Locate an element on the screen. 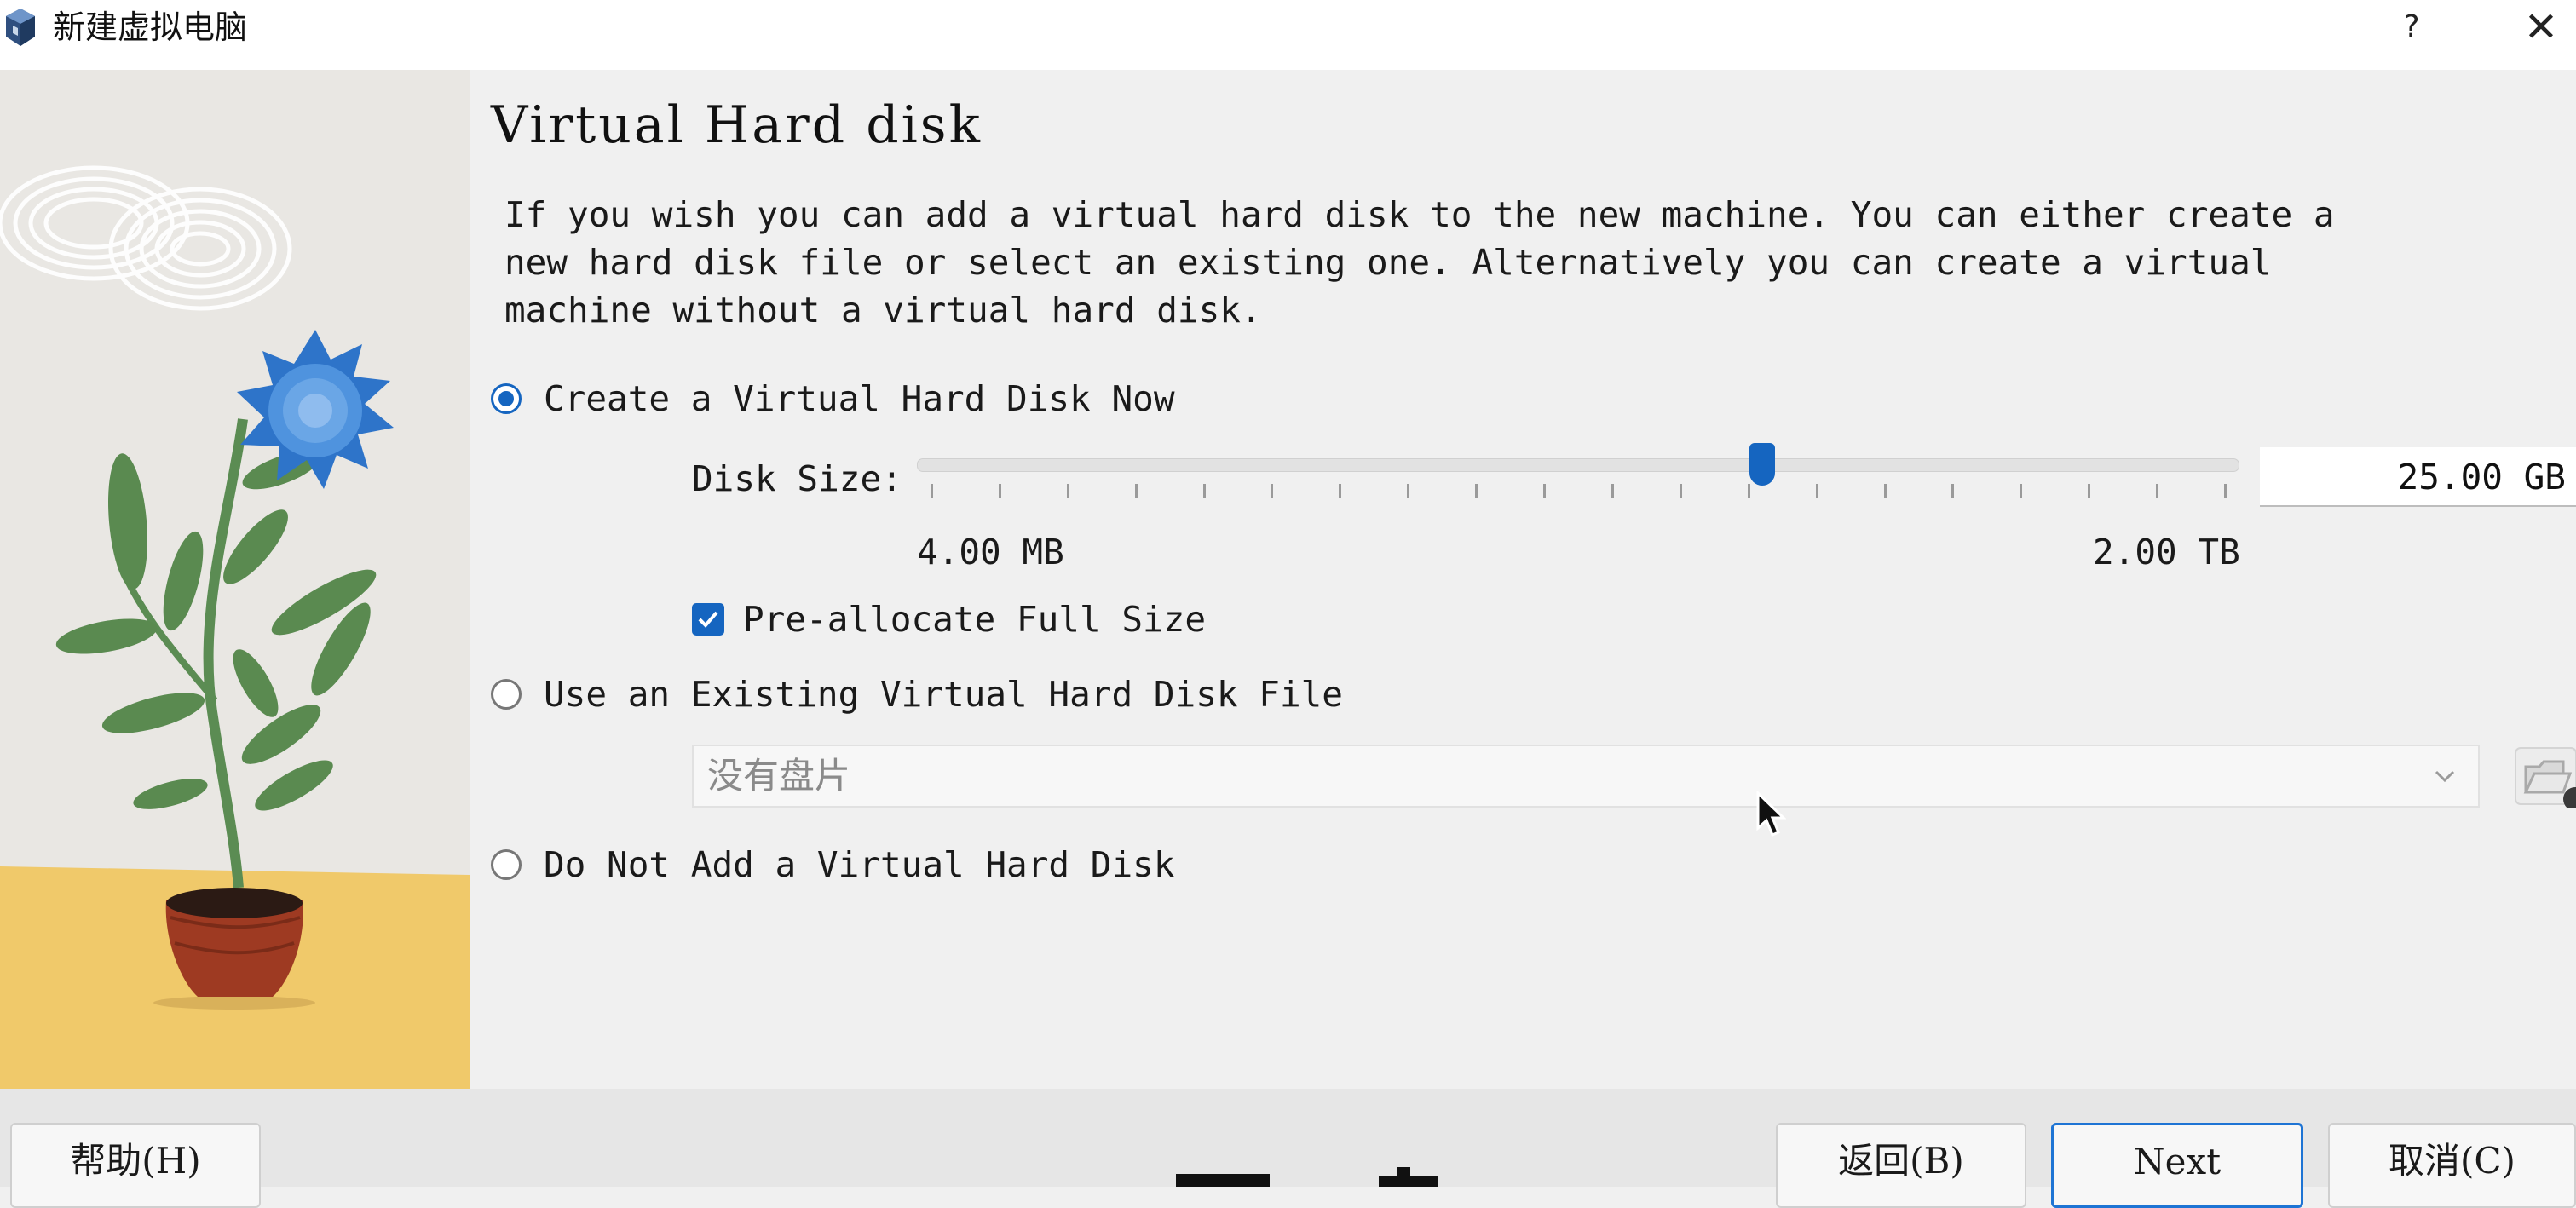  title-bar: 新建虚拟电脑 ? ✕ is located at coordinates (1288, 35).